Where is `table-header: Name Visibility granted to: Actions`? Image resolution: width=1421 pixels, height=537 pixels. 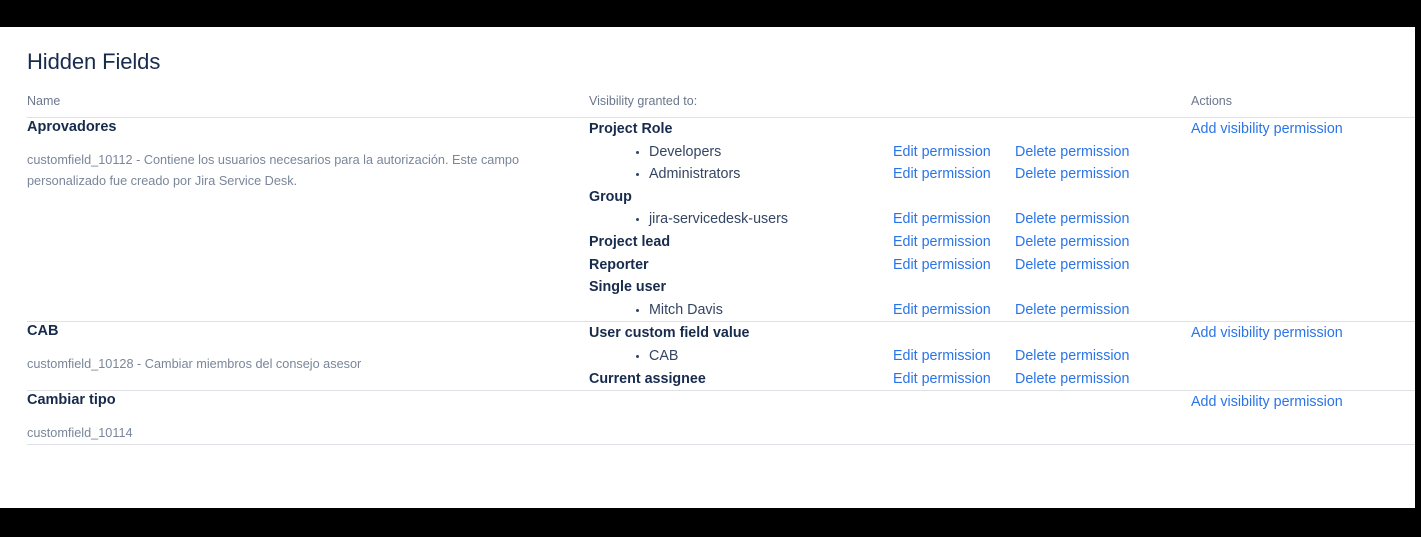 table-header: Name Visibility granted to: Actions is located at coordinates (721, 106).